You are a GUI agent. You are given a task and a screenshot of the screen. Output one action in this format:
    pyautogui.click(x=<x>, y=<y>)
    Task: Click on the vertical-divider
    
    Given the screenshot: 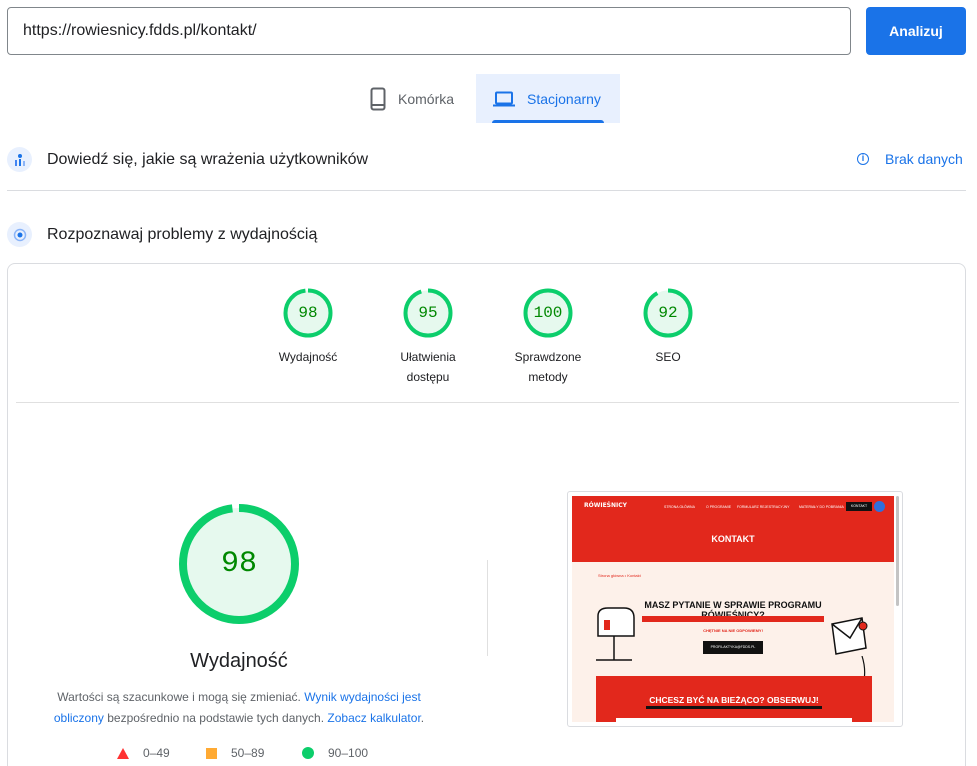 What is the action you would take?
    pyautogui.click(x=487, y=608)
    